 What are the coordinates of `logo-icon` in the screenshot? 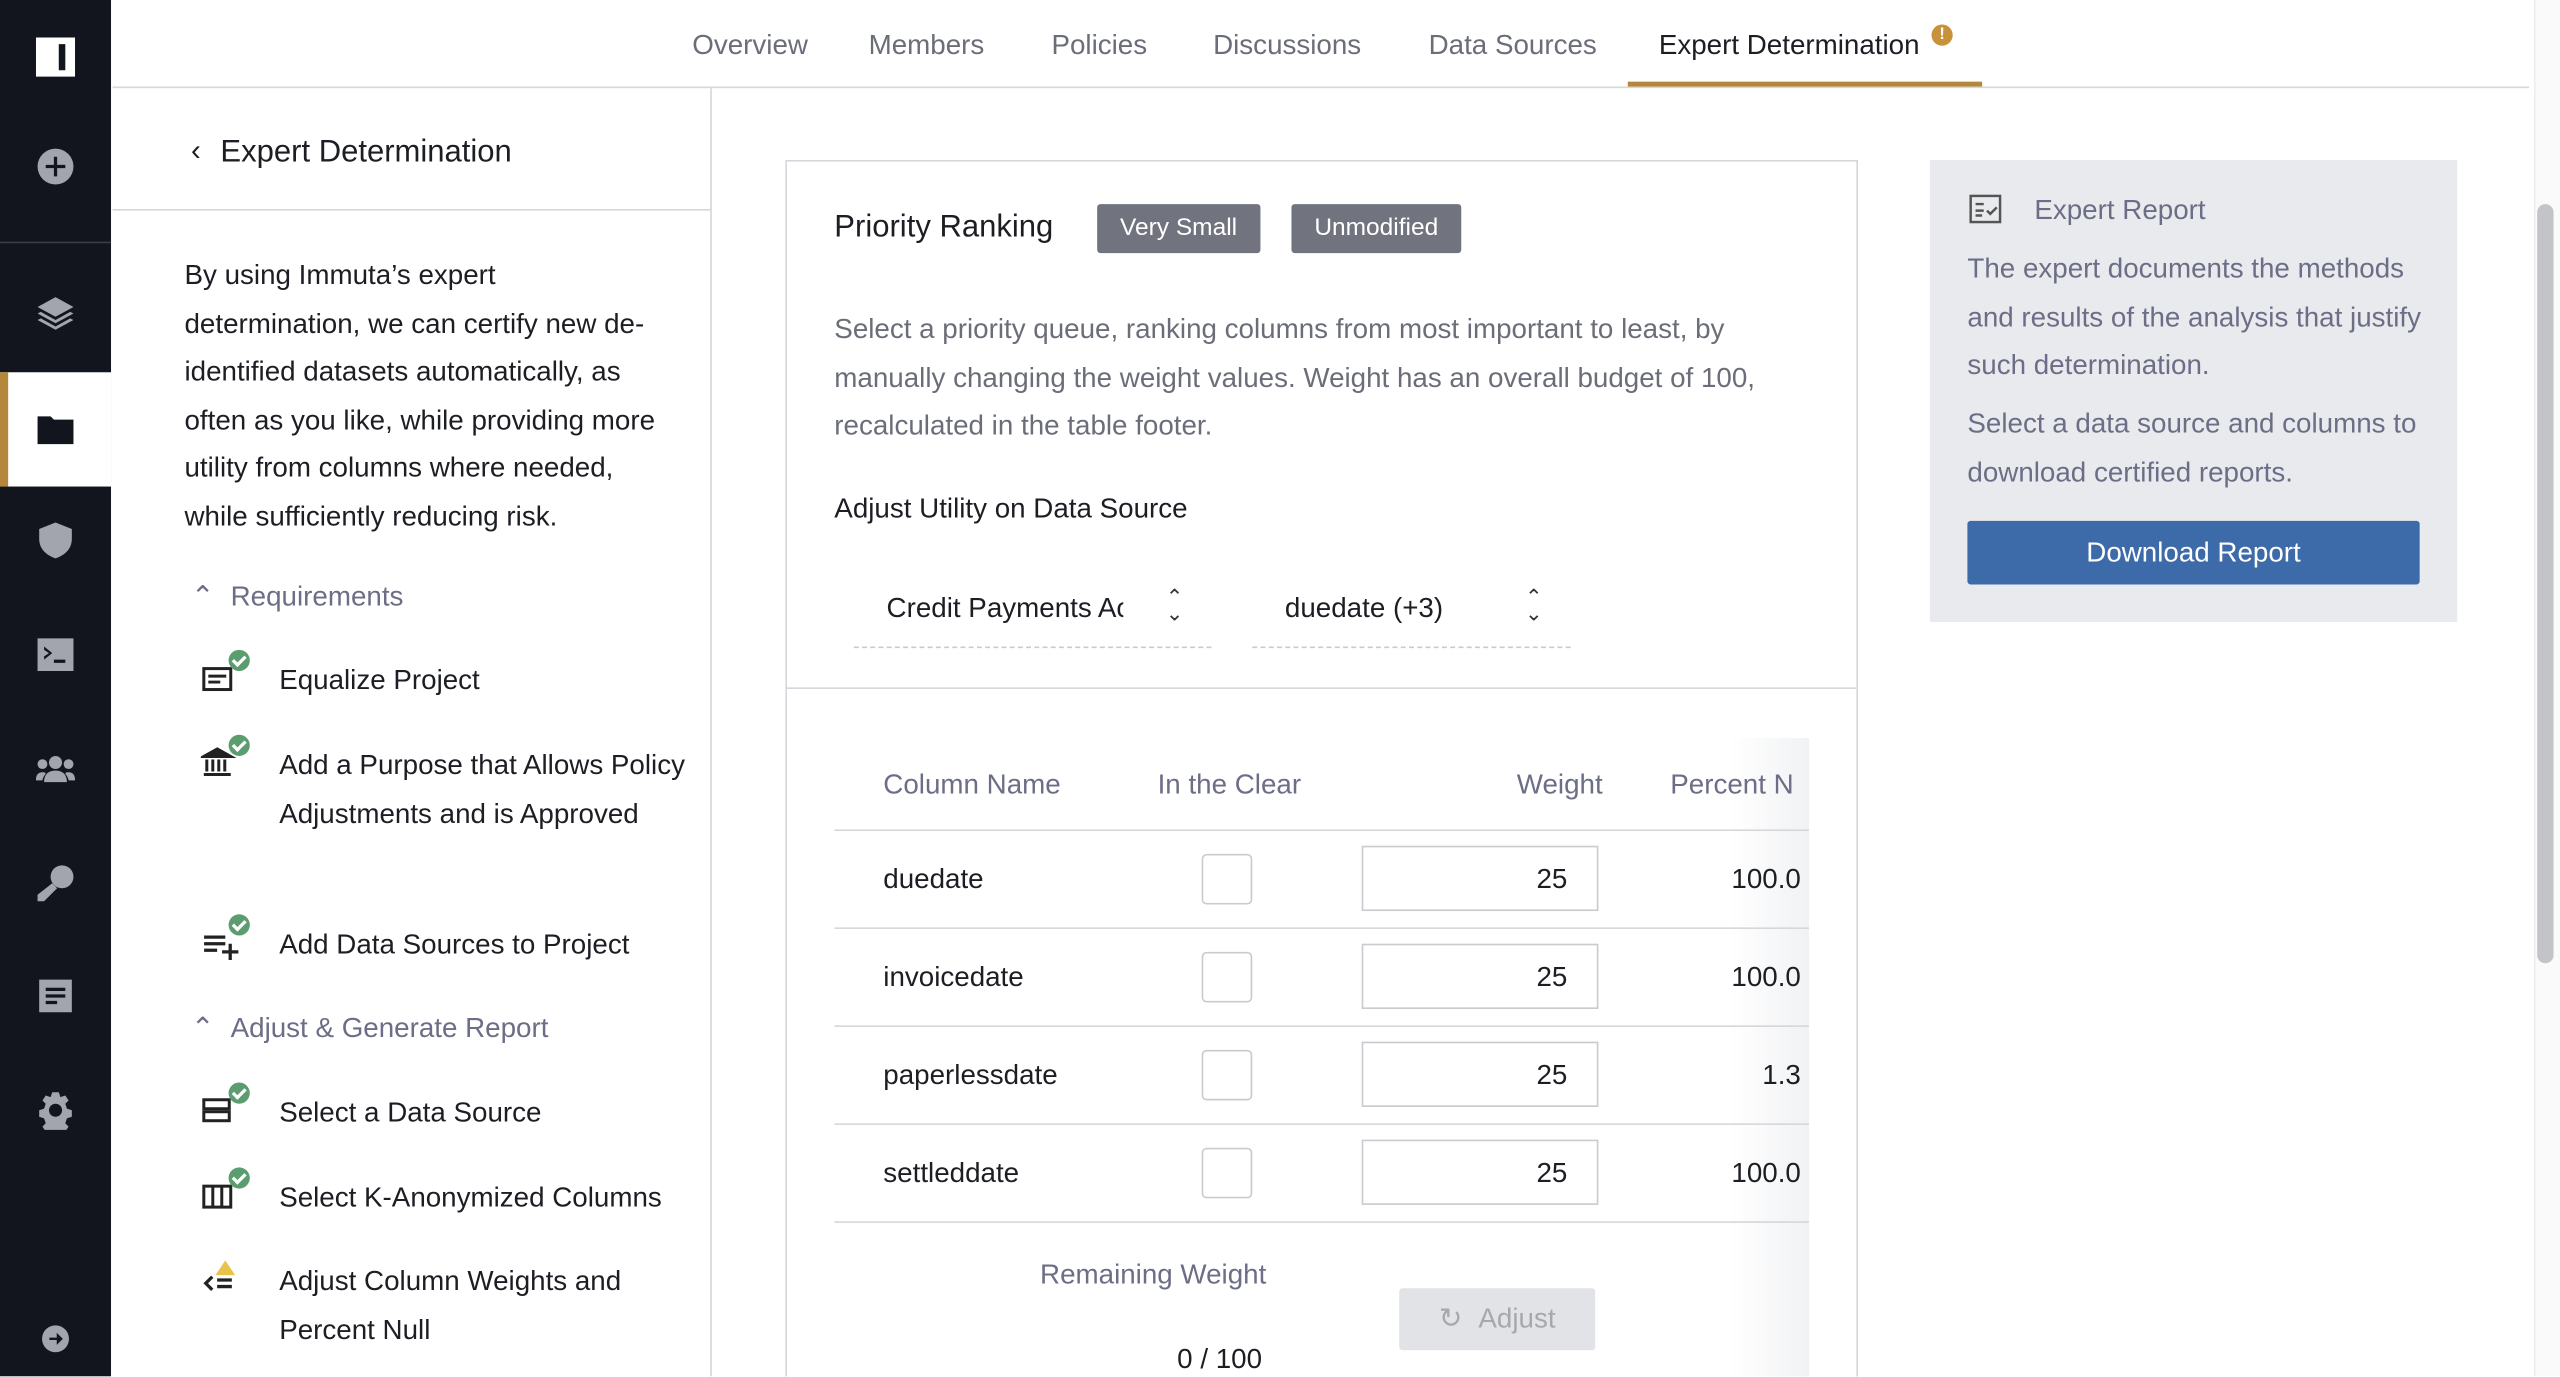 It's located at (55, 57).